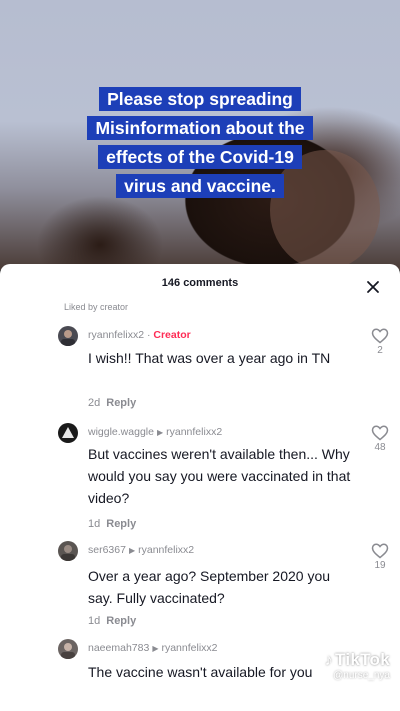  I want to click on comment-meta: ser6367 ▶ ryannfelixx2, so click(141, 550).